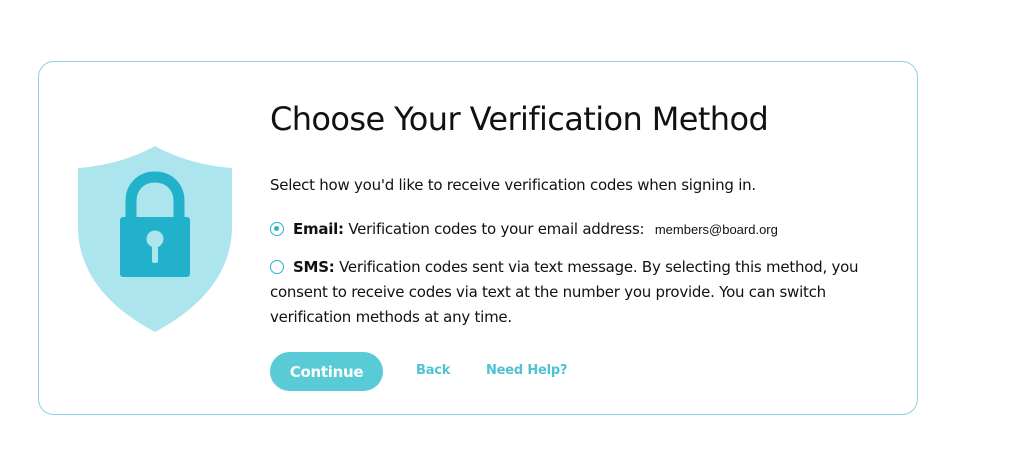  I want to click on back-link: Back, so click(433, 370).